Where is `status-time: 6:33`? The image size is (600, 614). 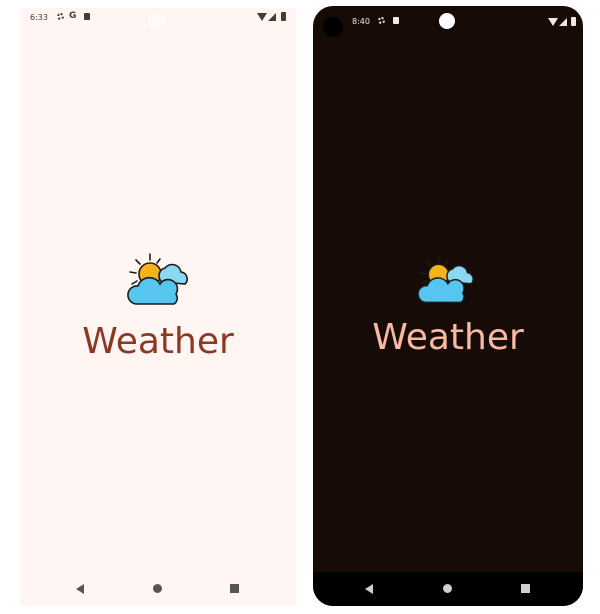
status-time: 6:33 is located at coordinates (39, 17).